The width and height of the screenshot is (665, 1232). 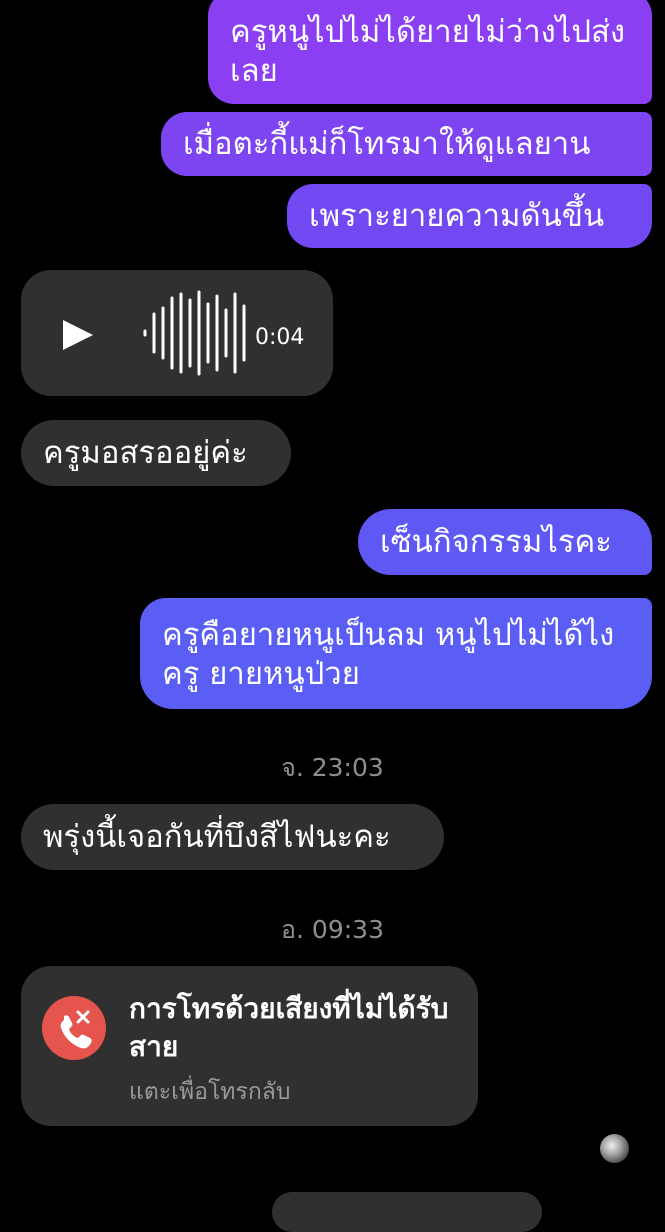 What do you see at coordinates (332, 767) in the screenshot?
I see `timestamp: จ. 23:03` at bounding box center [332, 767].